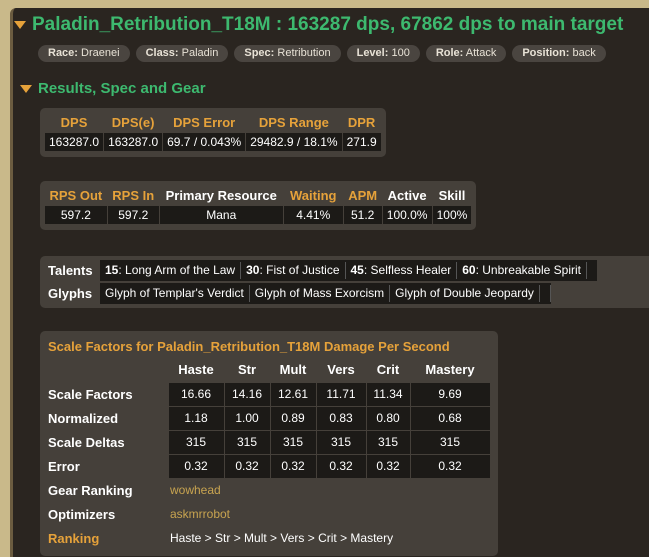  Describe the element at coordinates (383, 53) in the screenshot. I see `level-tag: Level: 100` at that location.